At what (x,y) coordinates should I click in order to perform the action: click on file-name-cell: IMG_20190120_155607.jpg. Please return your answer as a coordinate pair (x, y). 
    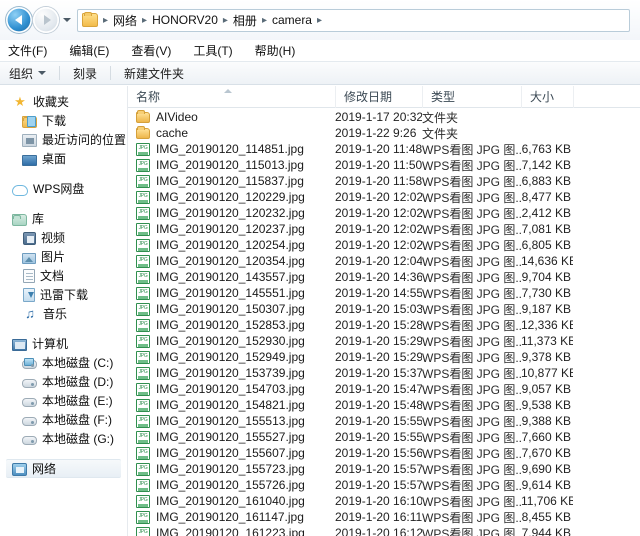
    Looking at the image, I should click on (231, 453).